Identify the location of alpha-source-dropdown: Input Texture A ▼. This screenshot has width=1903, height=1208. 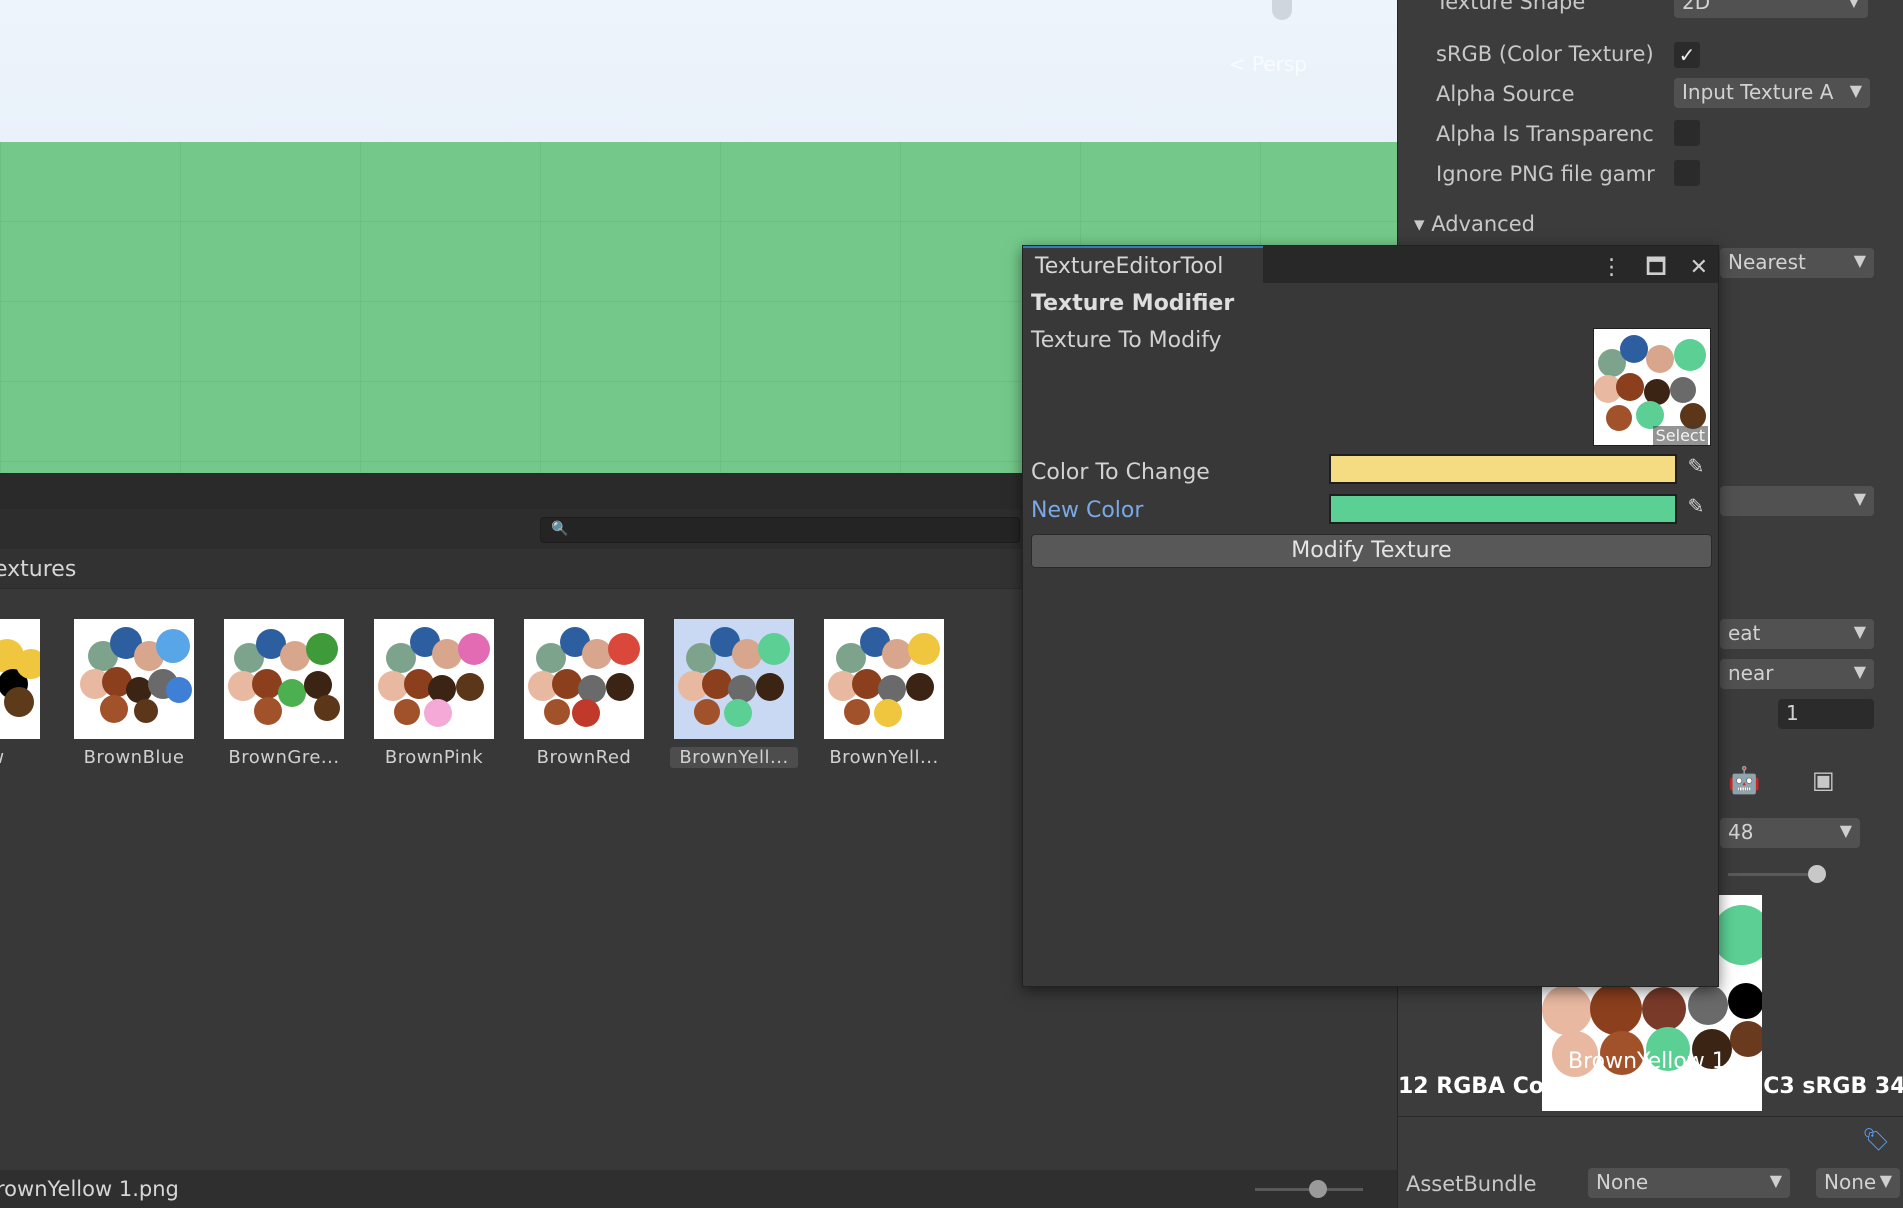
(1772, 93).